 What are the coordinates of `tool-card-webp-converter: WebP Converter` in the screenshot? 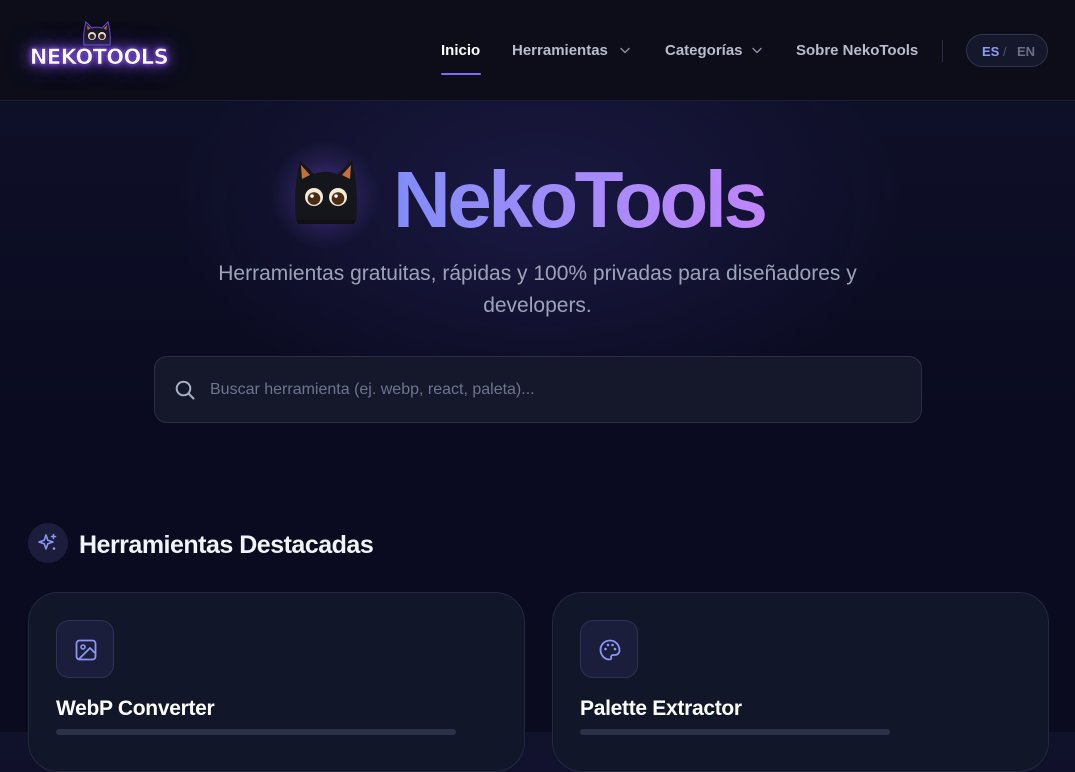 It's located at (276, 682).